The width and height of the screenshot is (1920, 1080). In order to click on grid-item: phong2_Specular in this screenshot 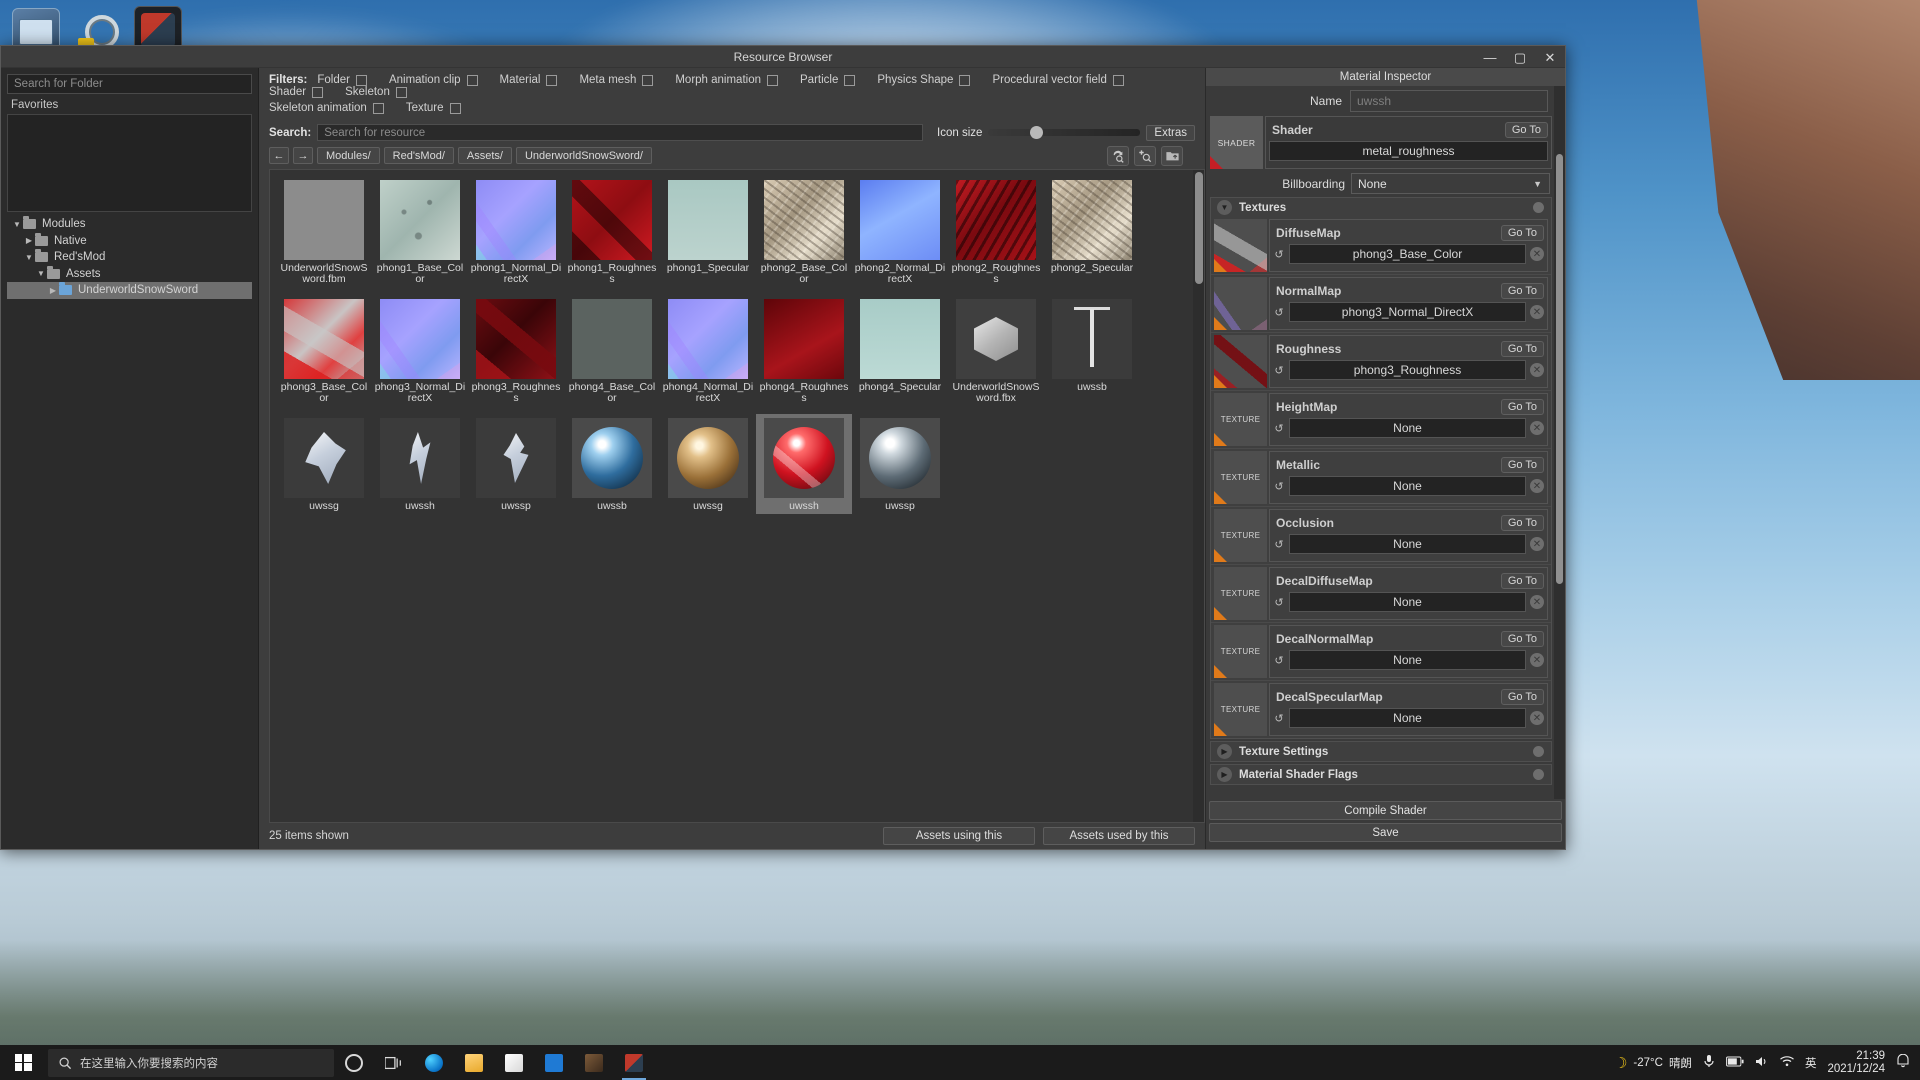, I will do `click(1092, 231)`.